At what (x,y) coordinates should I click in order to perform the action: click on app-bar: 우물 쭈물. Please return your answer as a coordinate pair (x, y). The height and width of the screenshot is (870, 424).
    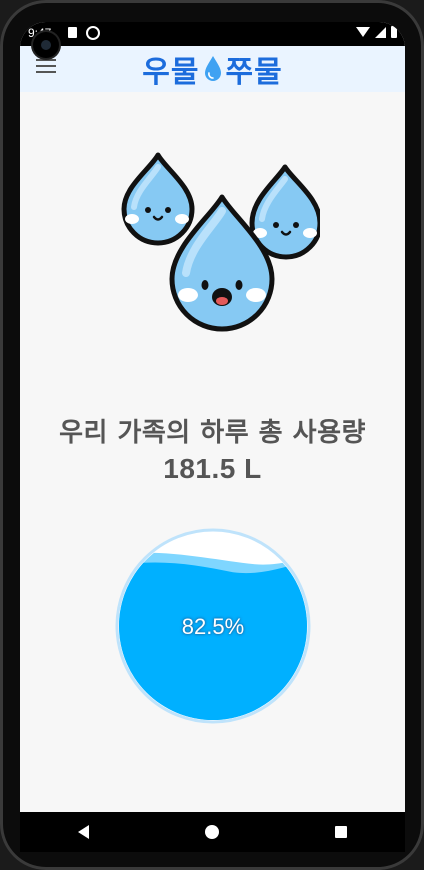
    Looking at the image, I should click on (212, 69).